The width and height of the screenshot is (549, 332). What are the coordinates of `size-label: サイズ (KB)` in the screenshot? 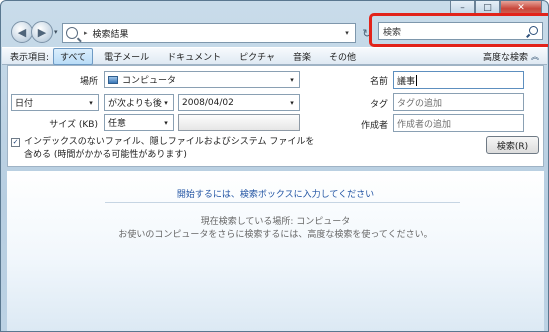 It's located at (73, 125).